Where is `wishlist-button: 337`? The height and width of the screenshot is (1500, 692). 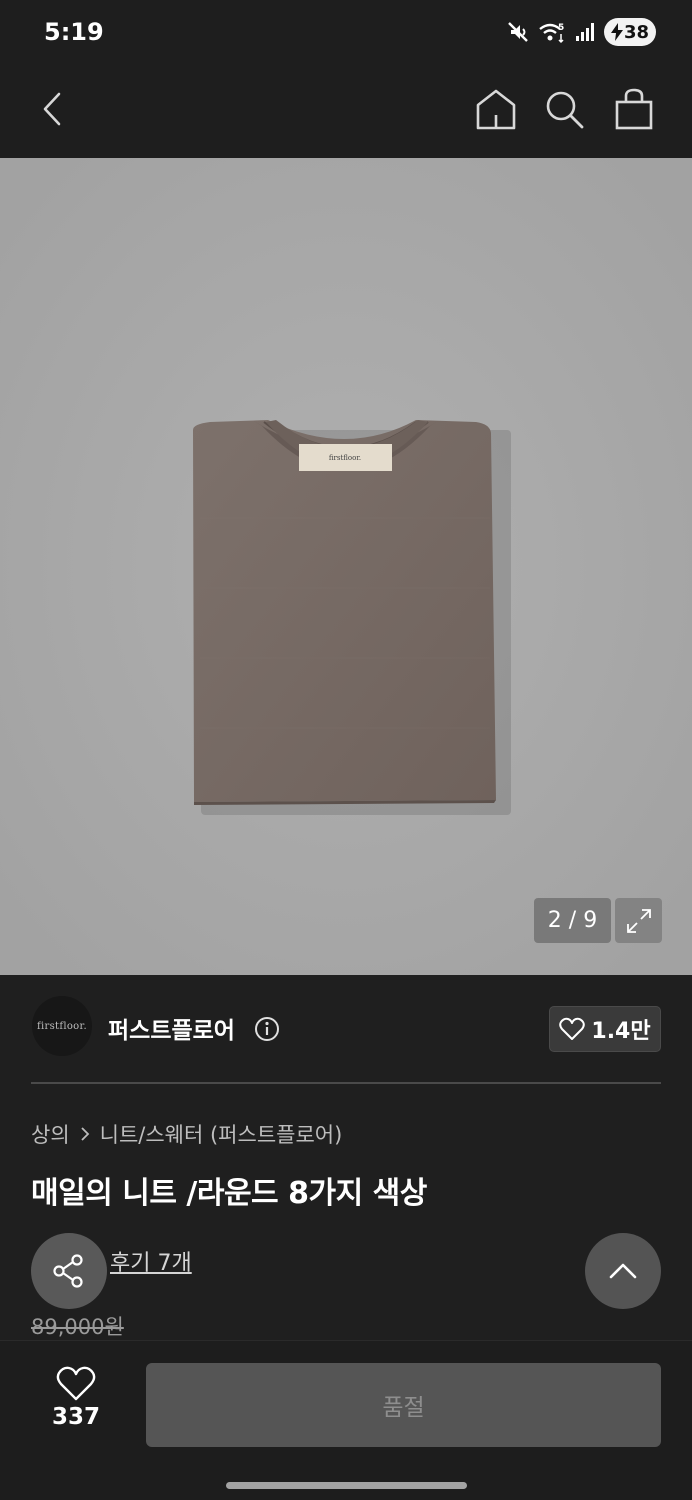
wishlist-button: 337 is located at coordinates (76, 1404).